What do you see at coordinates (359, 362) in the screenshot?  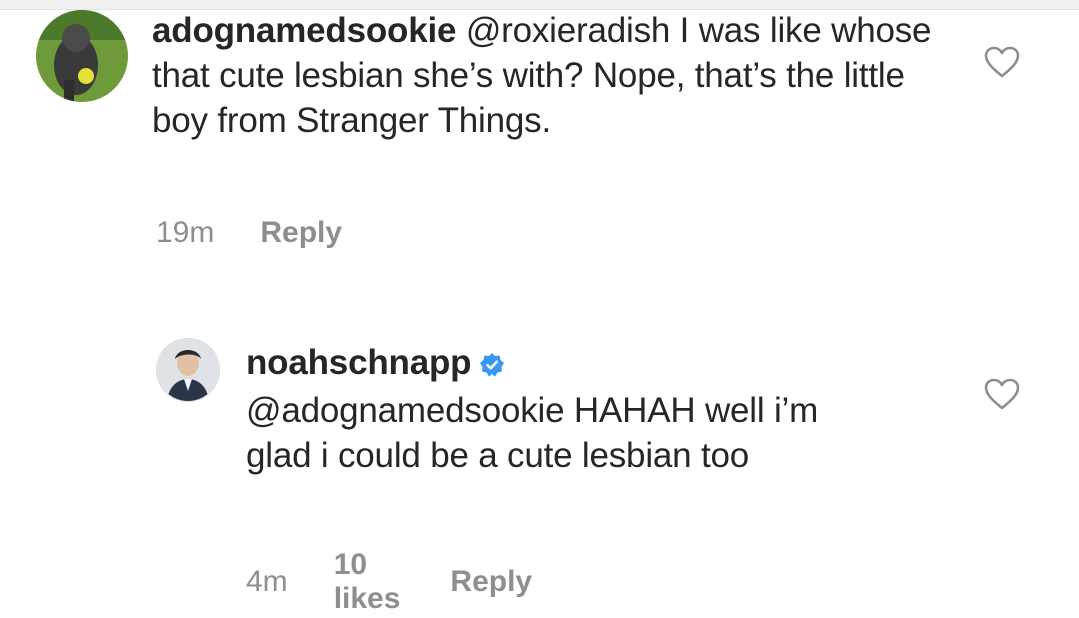 I see `comment-username: noahschnapp` at bounding box center [359, 362].